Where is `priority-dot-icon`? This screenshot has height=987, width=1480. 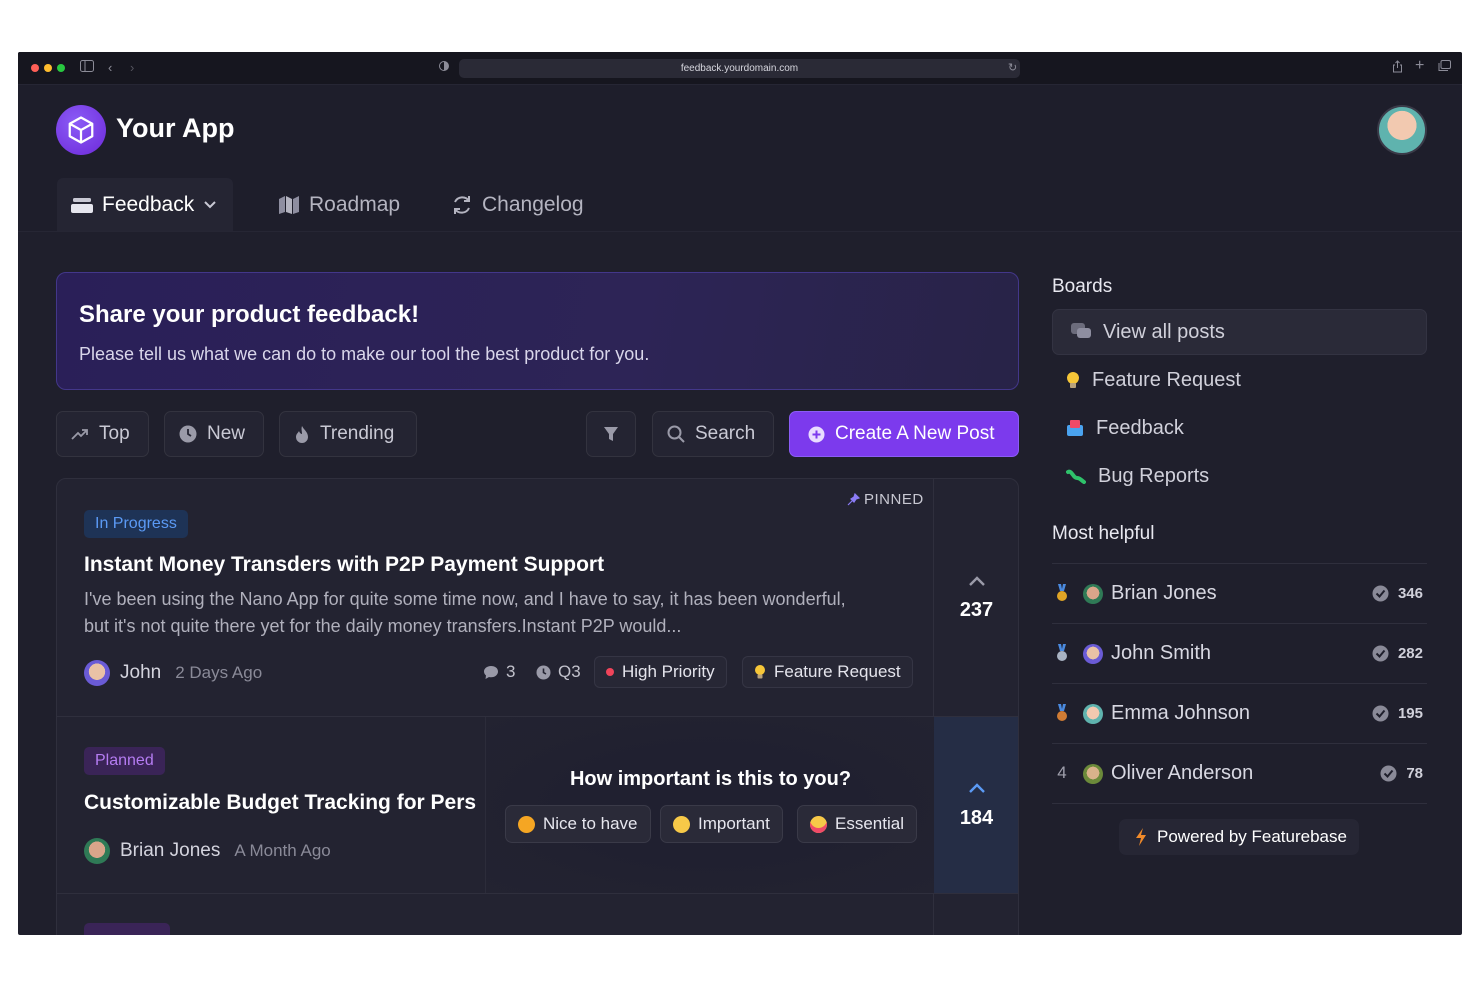
priority-dot-icon is located at coordinates (610, 672).